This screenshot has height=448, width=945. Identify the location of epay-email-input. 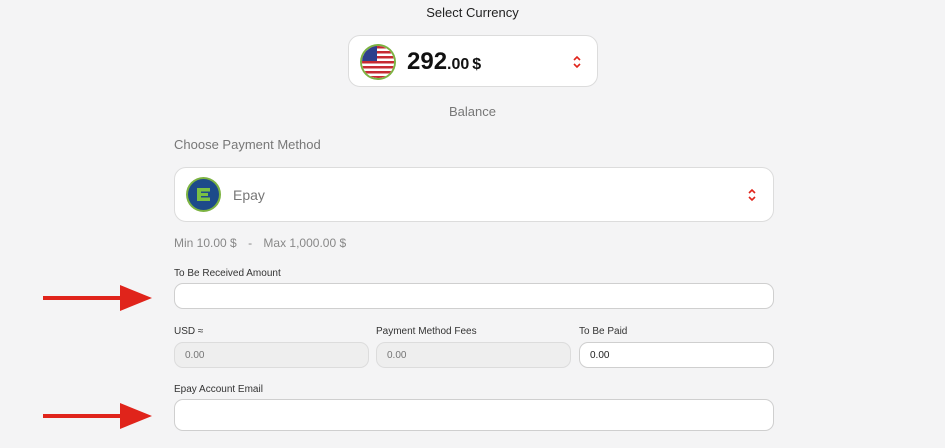
(474, 415).